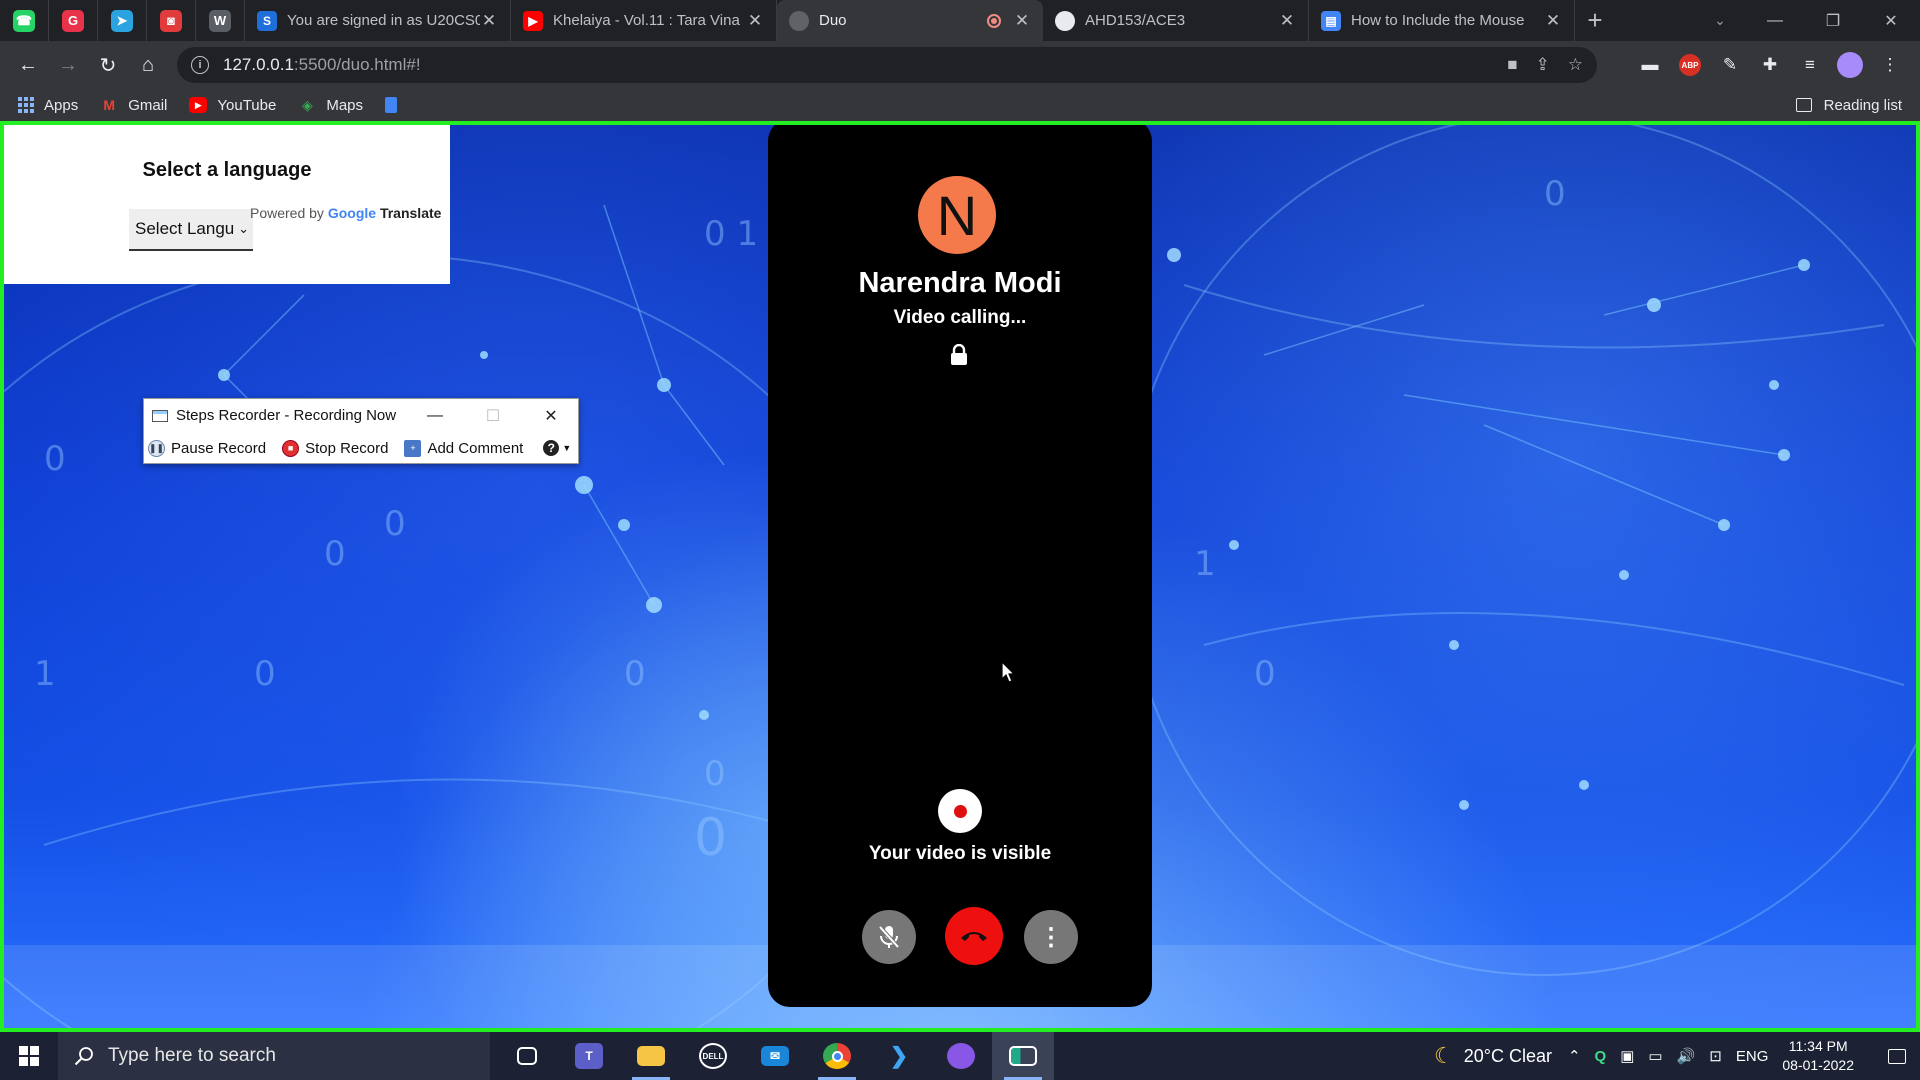  Describe the element at coordinates (960, 853) in the screenshot. I see `video-visibility-status: Your video is visible` at that location.